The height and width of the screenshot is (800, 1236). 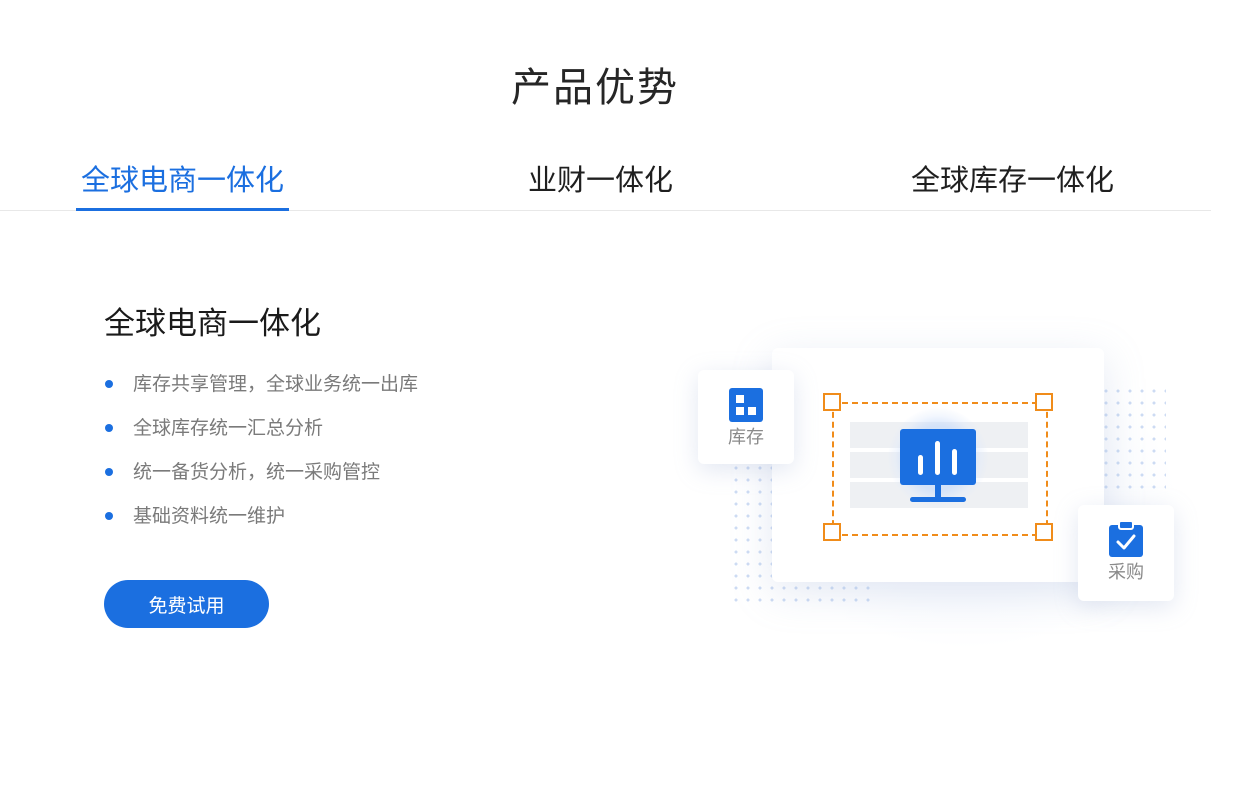 I want to click on clipboard-check-icon, so click(x=1126, y=538).